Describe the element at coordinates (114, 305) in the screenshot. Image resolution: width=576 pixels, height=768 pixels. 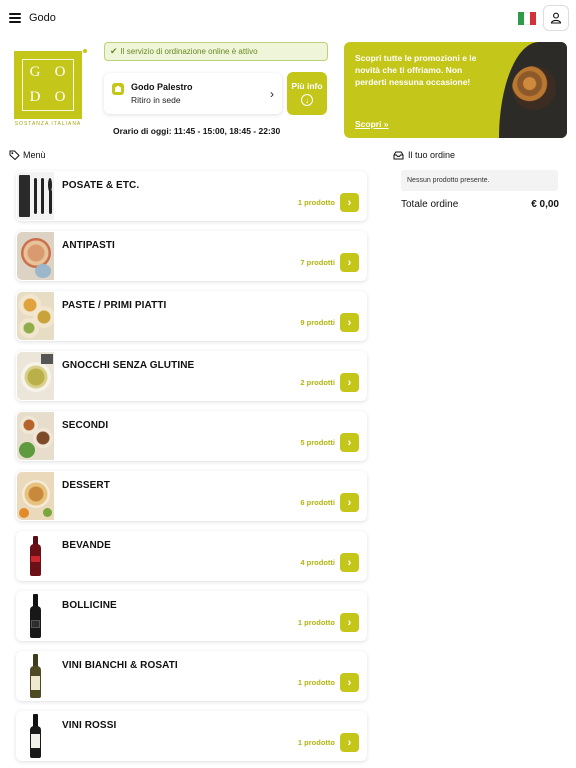
I see `category-name: PASTE / PRIMI PIATTI` at that location.